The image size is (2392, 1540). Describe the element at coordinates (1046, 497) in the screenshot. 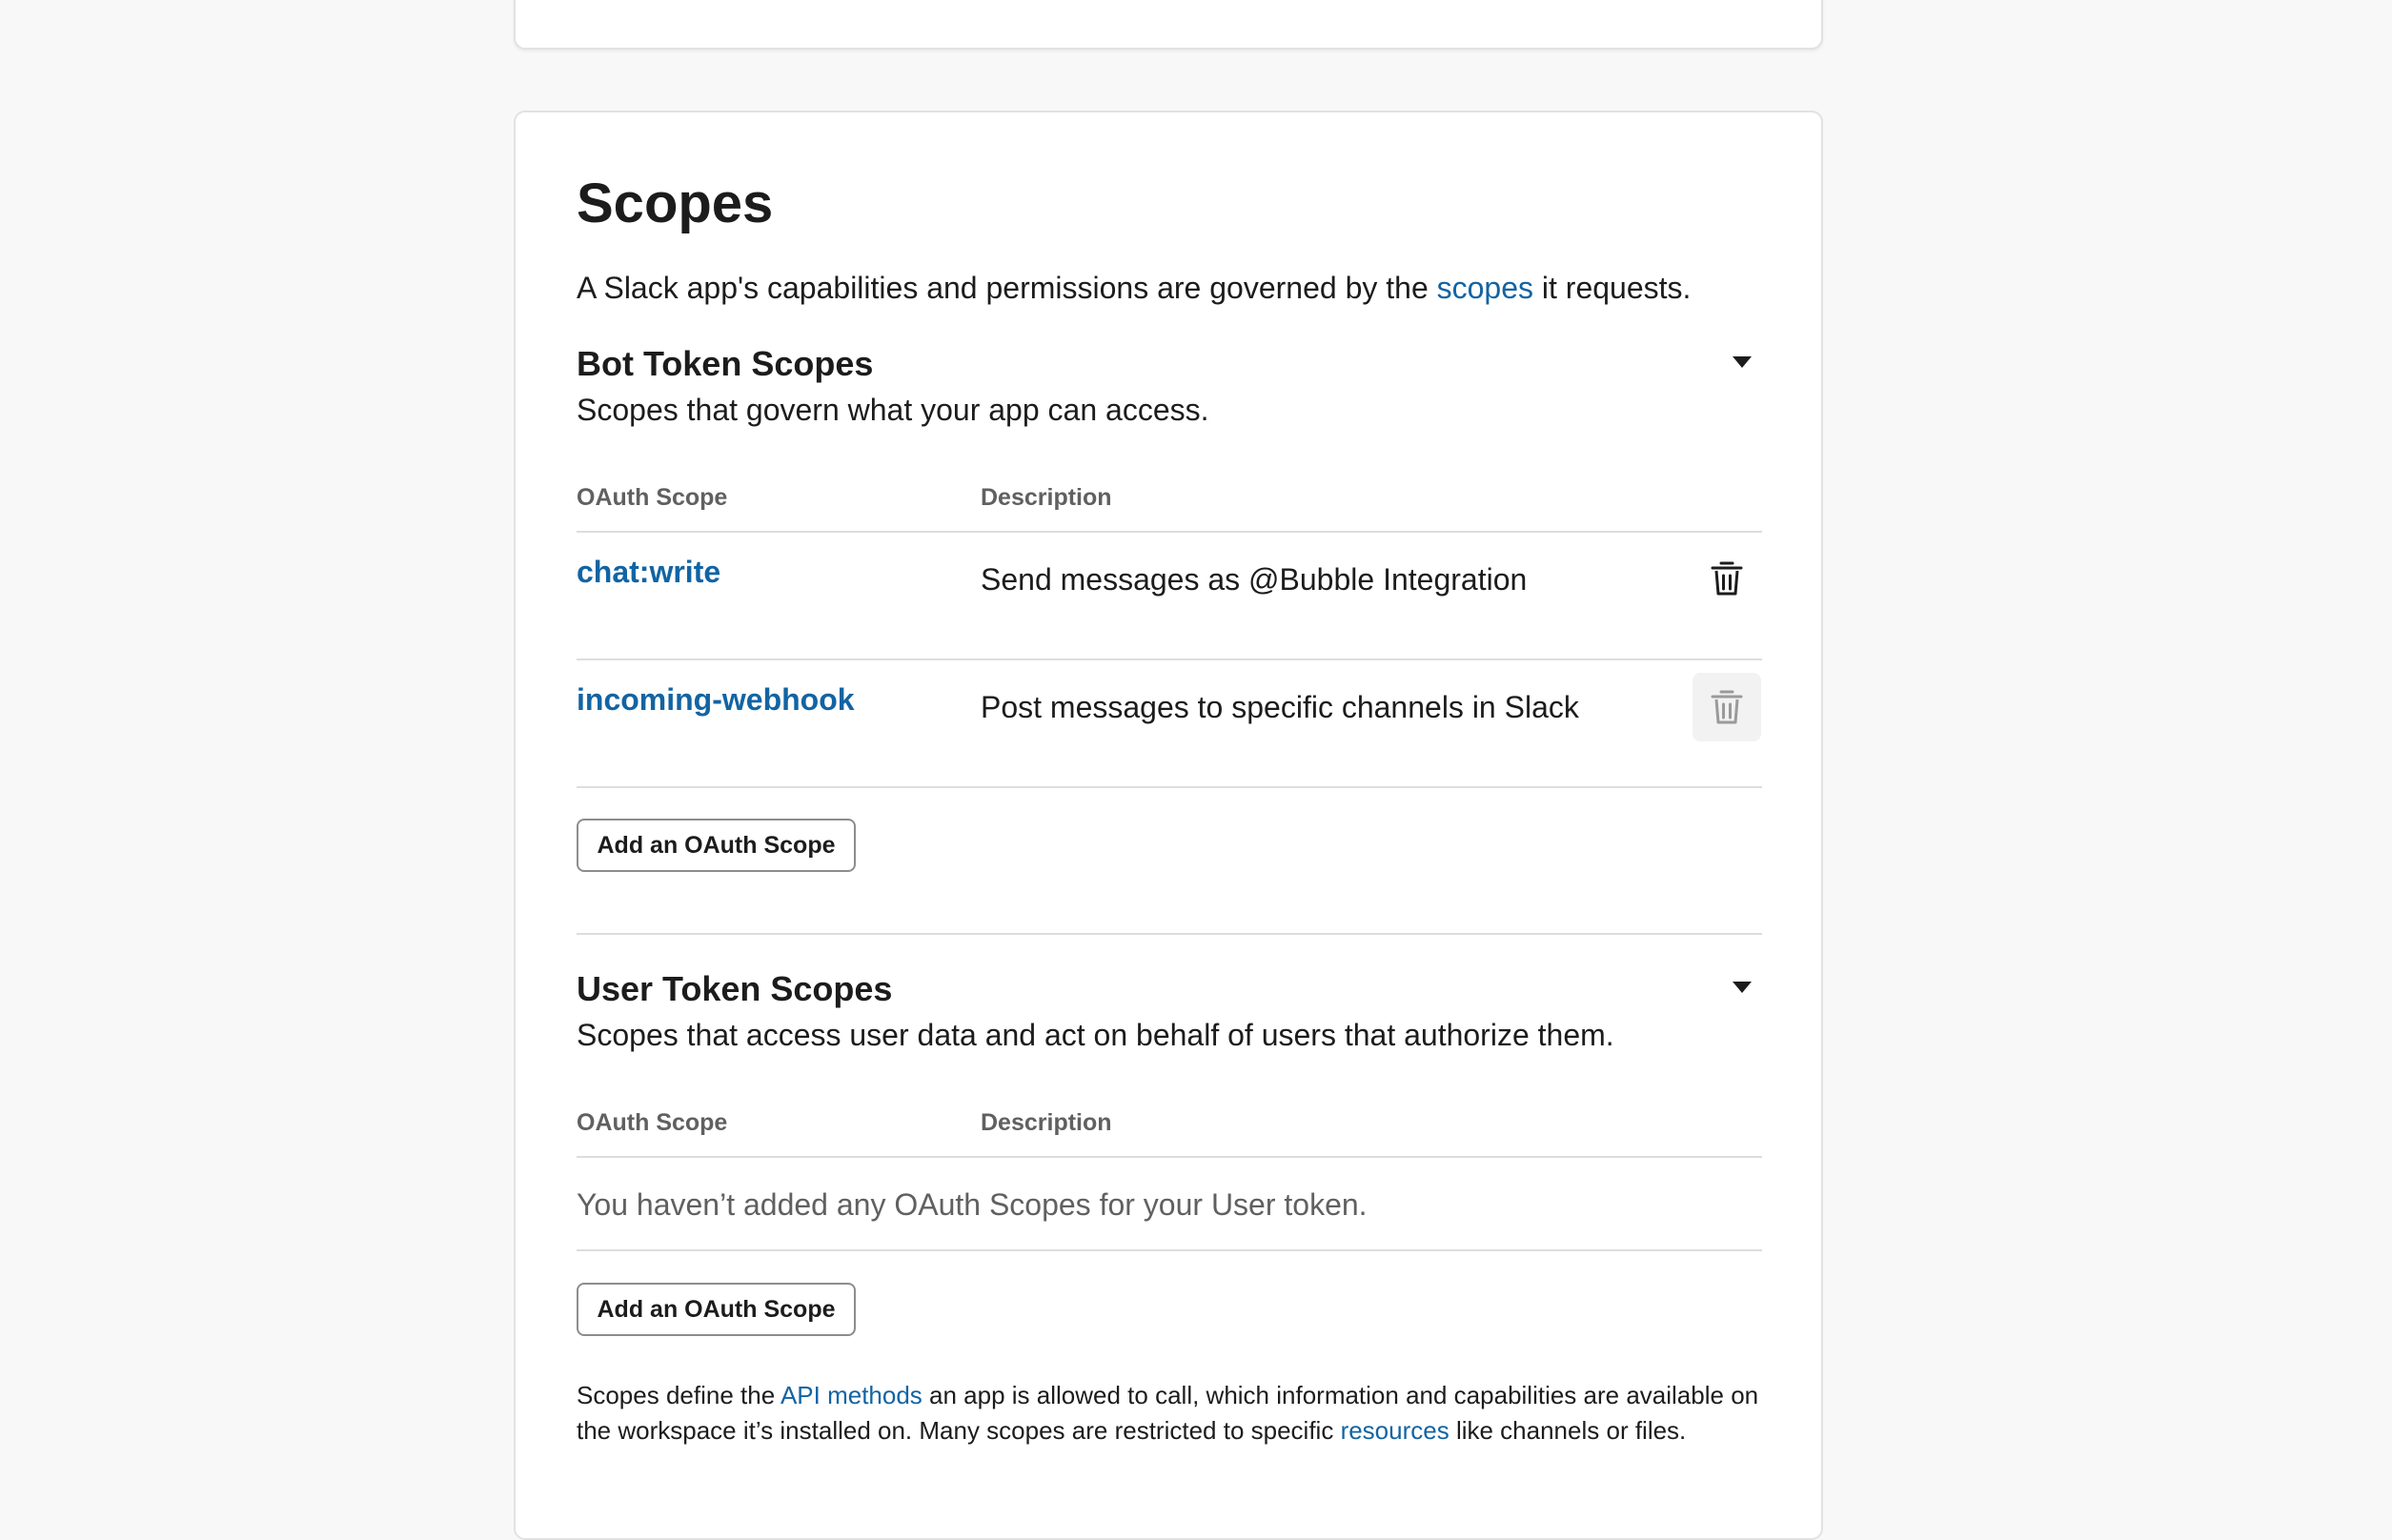

I see `bot-col-description: Description` at that location.